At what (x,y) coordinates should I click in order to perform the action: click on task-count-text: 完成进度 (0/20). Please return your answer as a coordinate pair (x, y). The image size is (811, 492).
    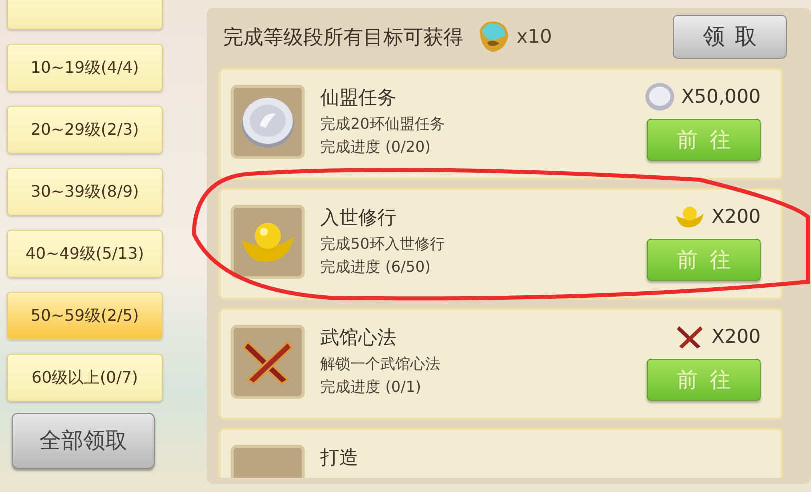
    Looking at the image, I should click on (376, 147).